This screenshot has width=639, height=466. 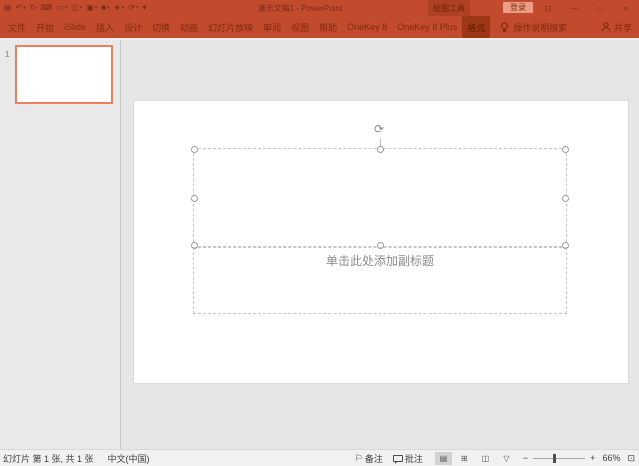 I want to click on minimize-button: —, so click(x=574, y=8).